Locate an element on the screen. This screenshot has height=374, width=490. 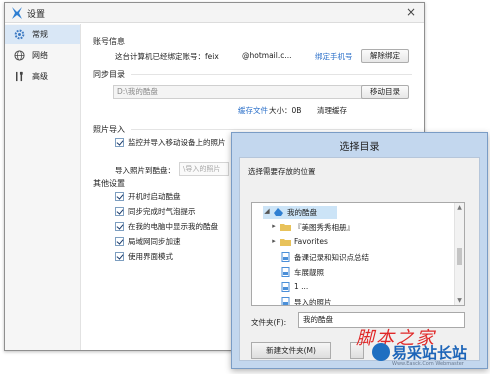
tree-item-label: 我的酷盘 is located at coordinates (302, 212).